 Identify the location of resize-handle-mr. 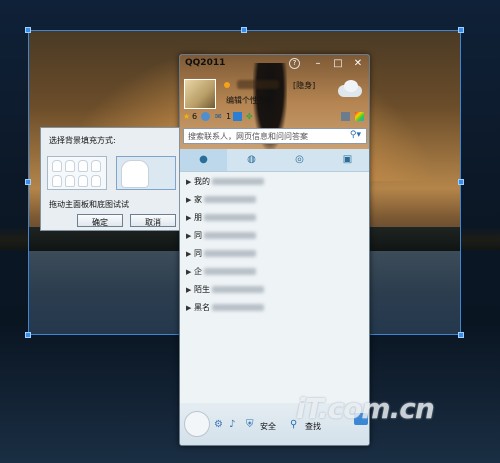
(461, 182).